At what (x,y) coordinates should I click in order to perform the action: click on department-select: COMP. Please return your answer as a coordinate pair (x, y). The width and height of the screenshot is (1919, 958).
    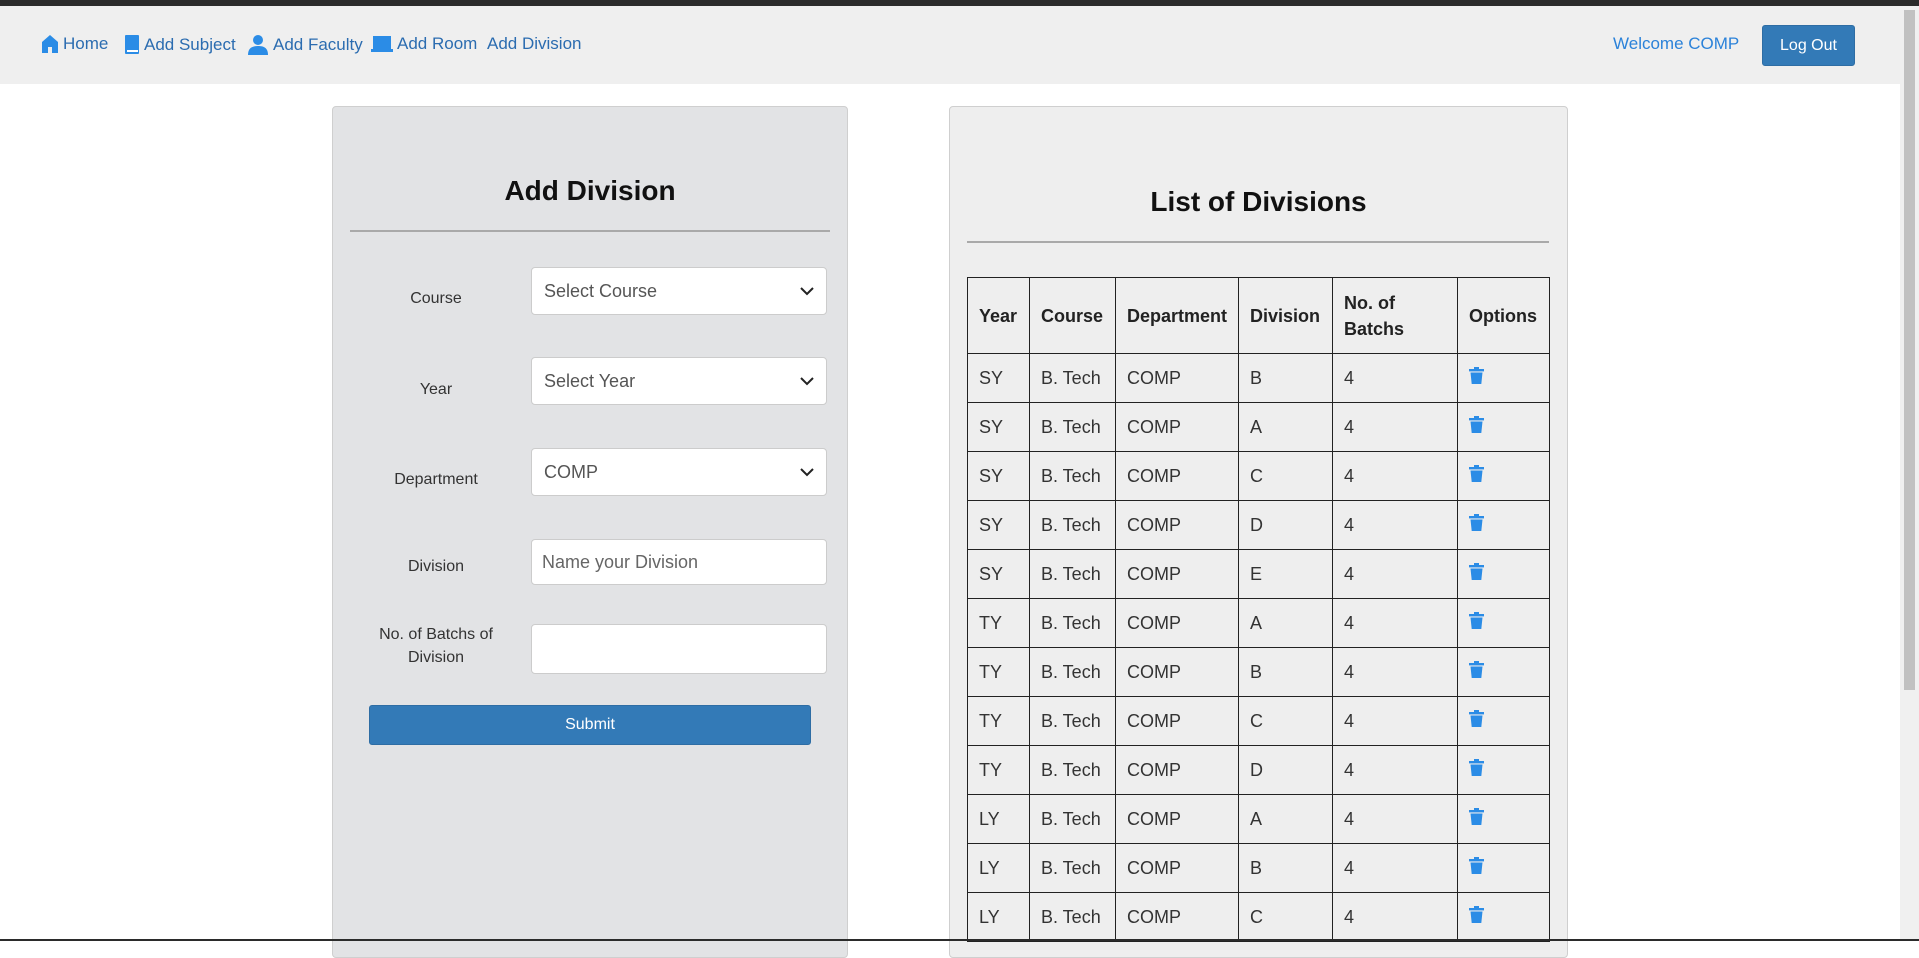
    Looking at the image, I should click on (679, 472).